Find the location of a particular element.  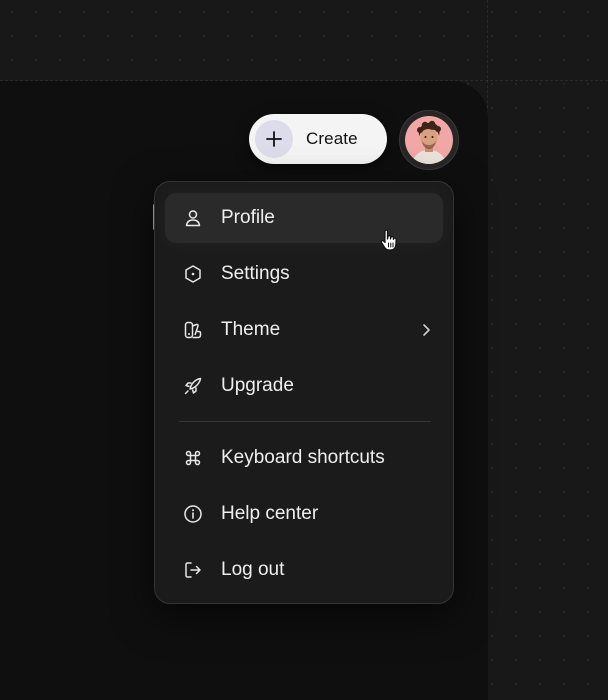

theme-swatch-icon is located at coordinates (193, 330).